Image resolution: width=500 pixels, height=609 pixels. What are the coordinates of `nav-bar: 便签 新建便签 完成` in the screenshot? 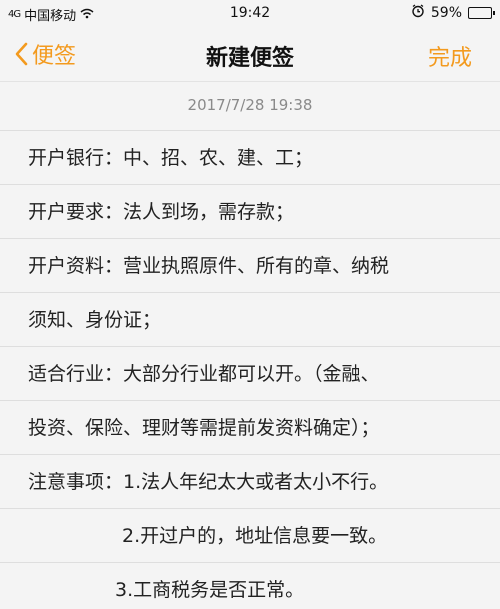 It's located at (250, 55).